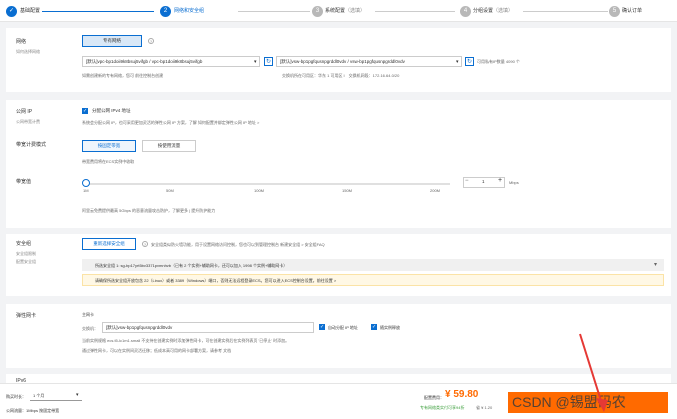  Describe the element at coordinates (28, 122) in the screenshot. I see `public-ip-help-link: 公网带宽计费` at that location.